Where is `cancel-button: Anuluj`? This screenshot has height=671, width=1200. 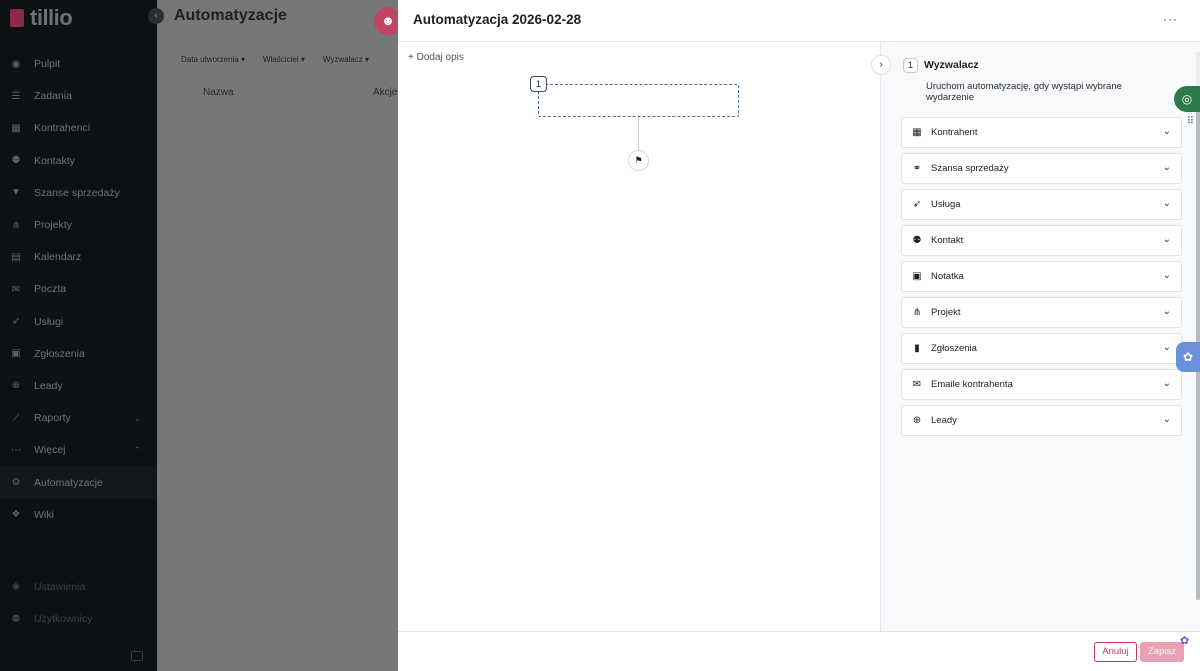
cancel-button: Anuluj is located at coordinates (1115, 652).